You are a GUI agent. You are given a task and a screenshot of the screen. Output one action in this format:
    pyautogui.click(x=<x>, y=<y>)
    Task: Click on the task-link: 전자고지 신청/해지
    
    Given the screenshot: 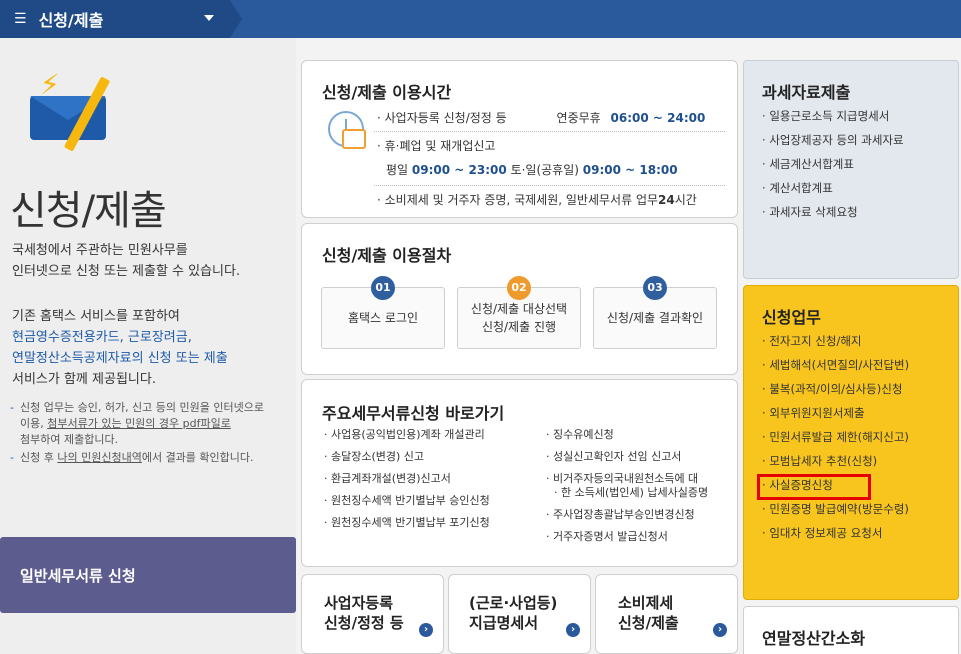 What is the action you would take?
    pyautogui.click(x=835, y=346)
    